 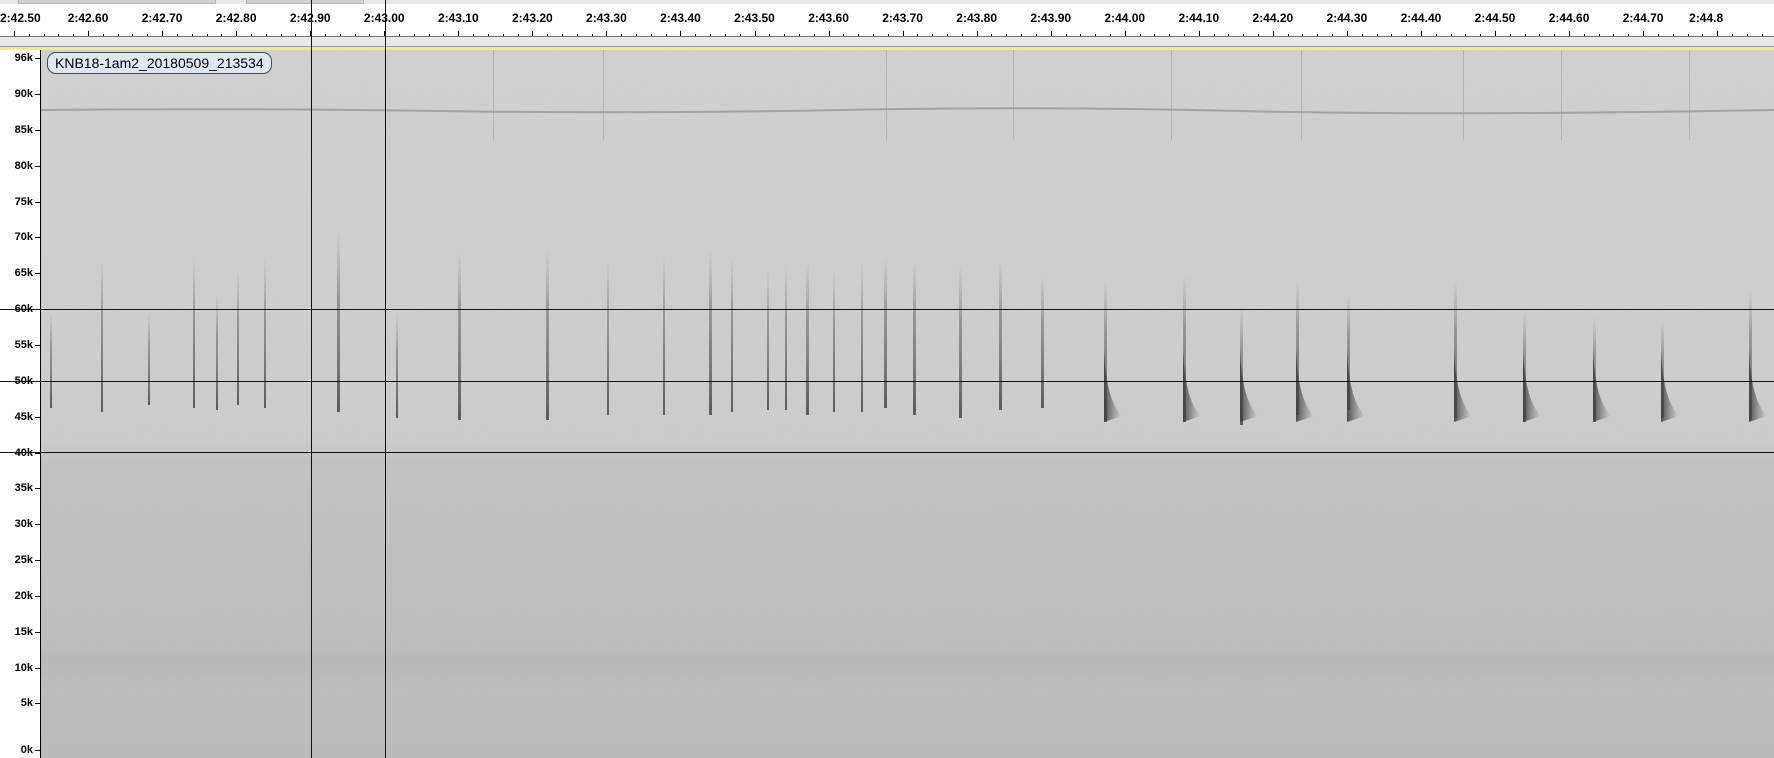 What do you see at coordinates (26, 750) in the screenshot?
I see `frequency-label: 0k` at bounding box center [26, 750].